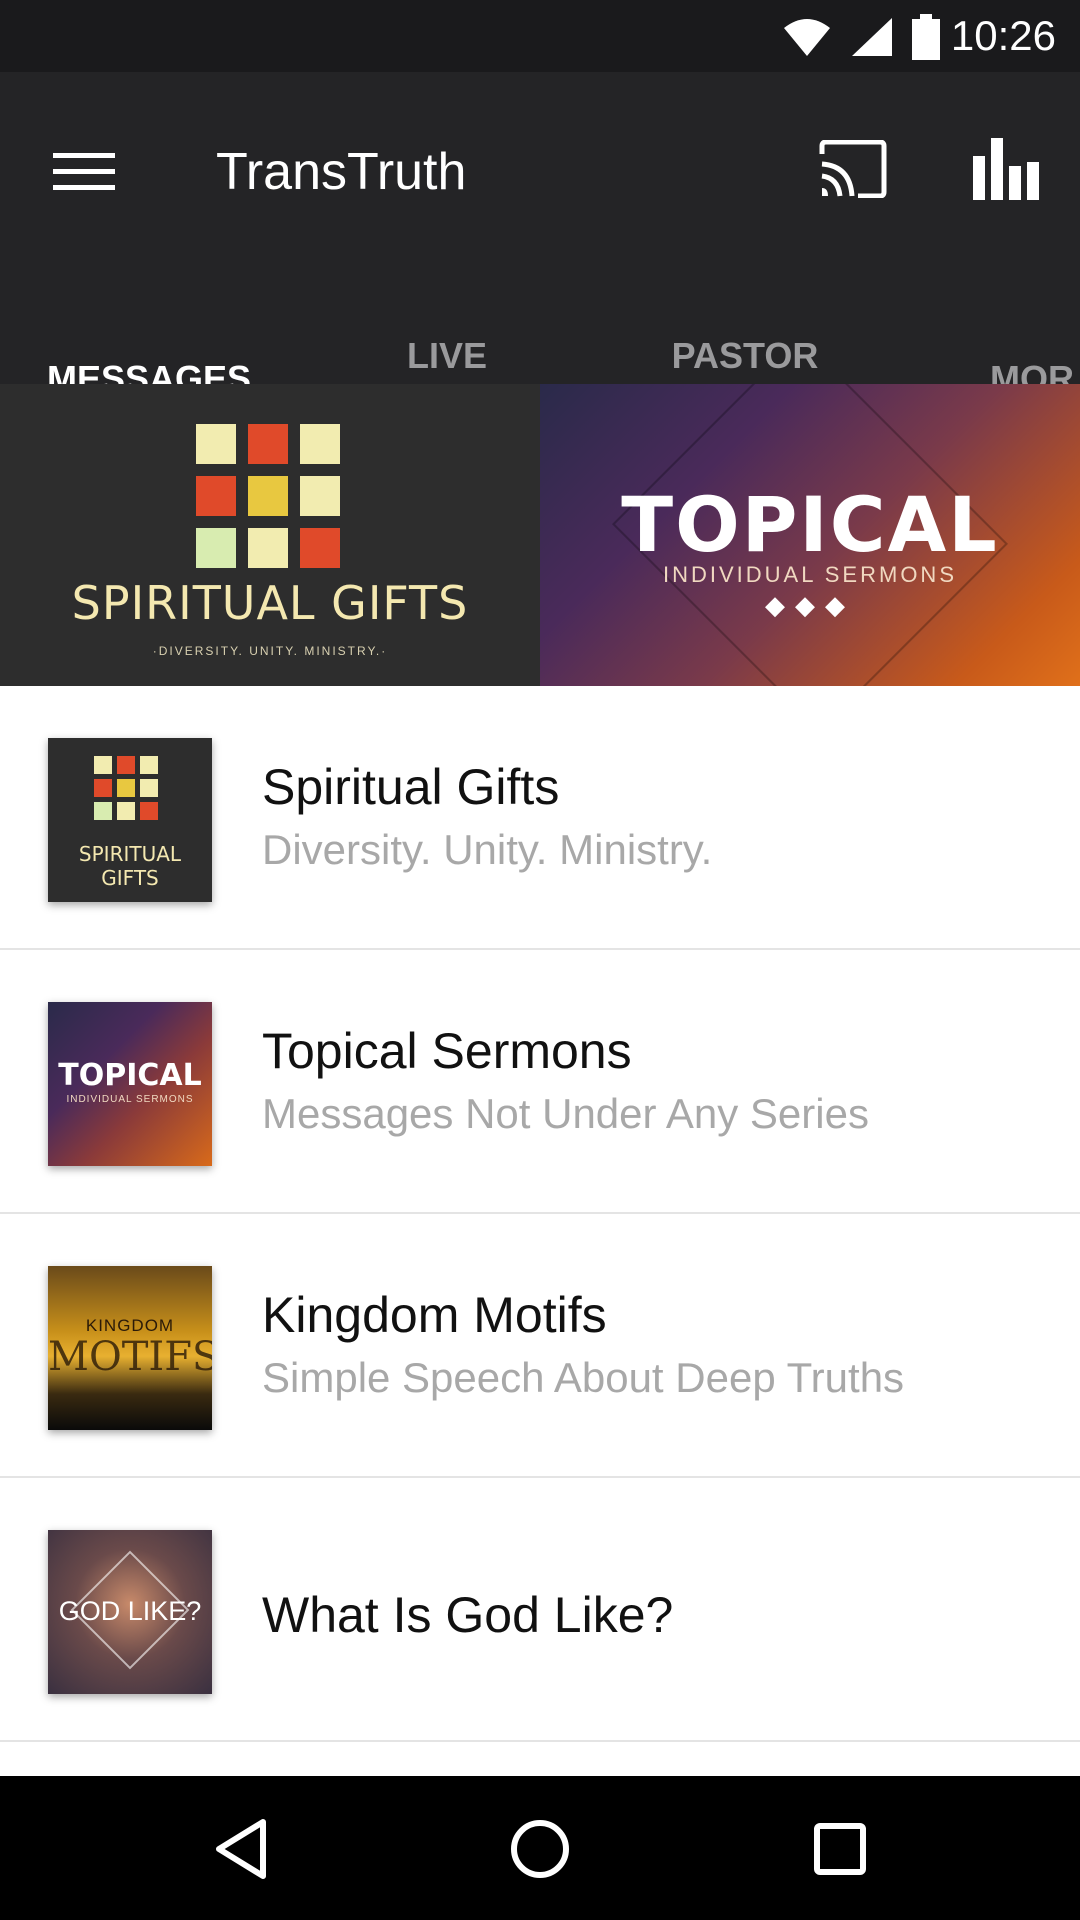 This screenshot has height=1920, width=1080. Describe the element at coordinates (130, 866) in the screenshot. I see `thumb-title: SPIRITUAL GIFTS` at that location.